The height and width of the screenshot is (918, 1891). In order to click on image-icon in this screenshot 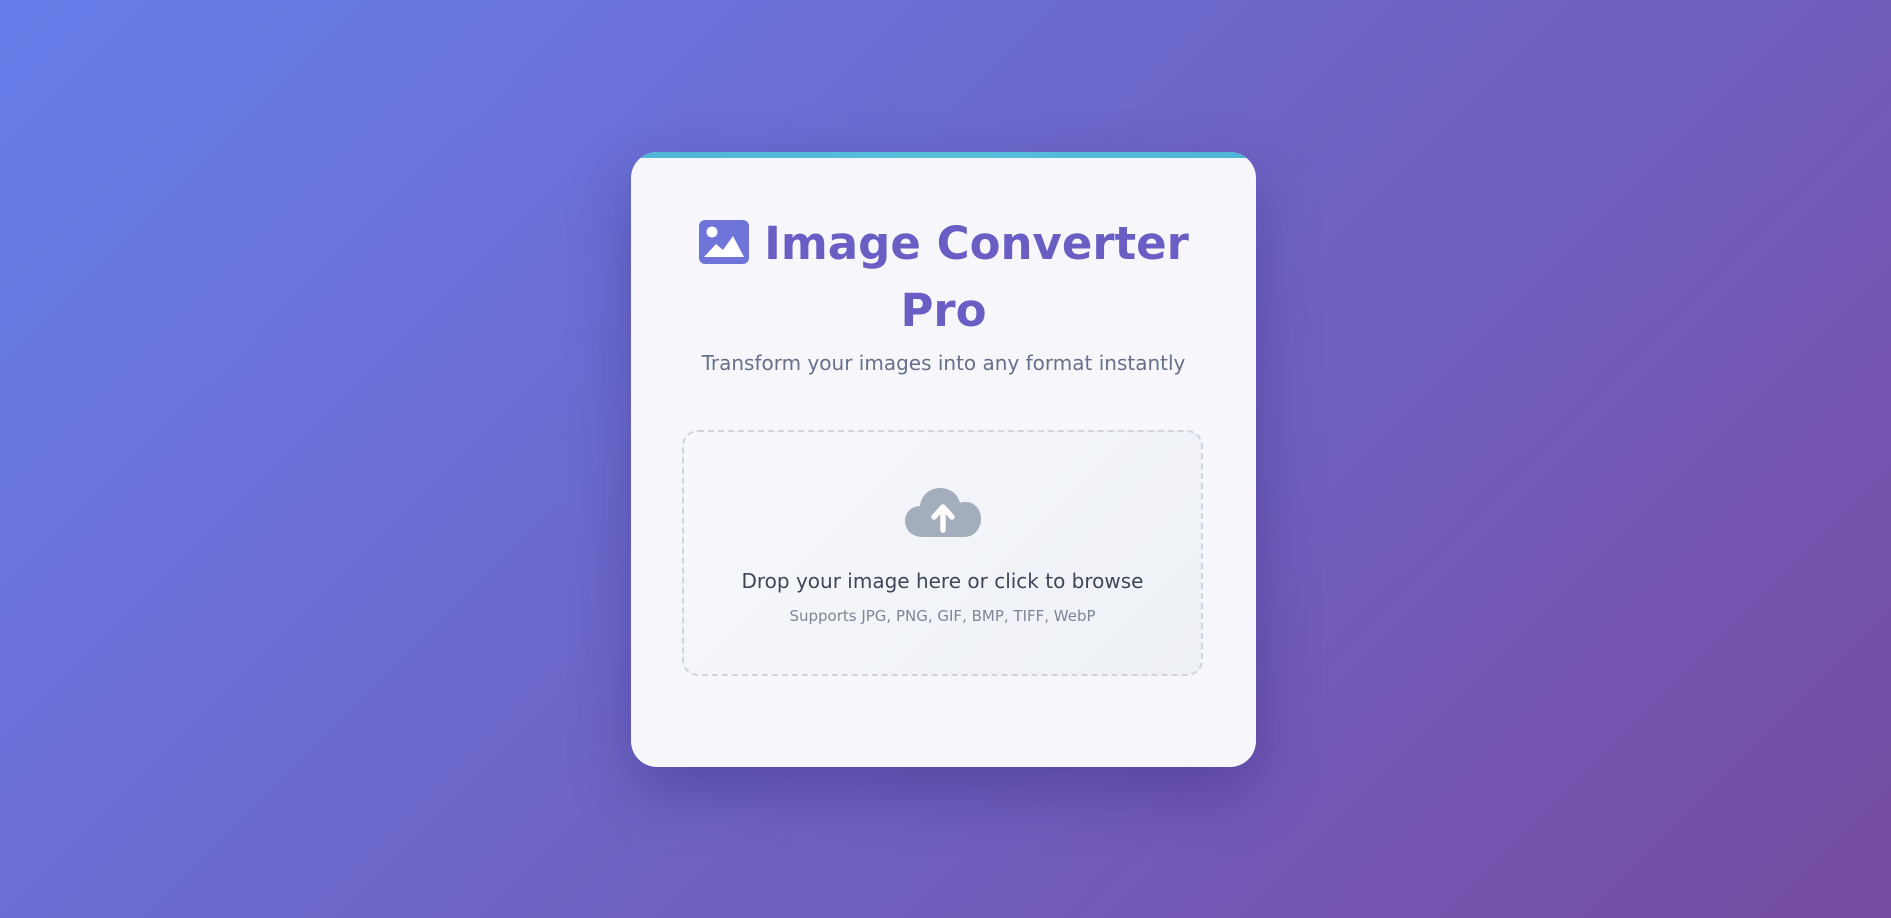, I will do `click(724, 242)`.